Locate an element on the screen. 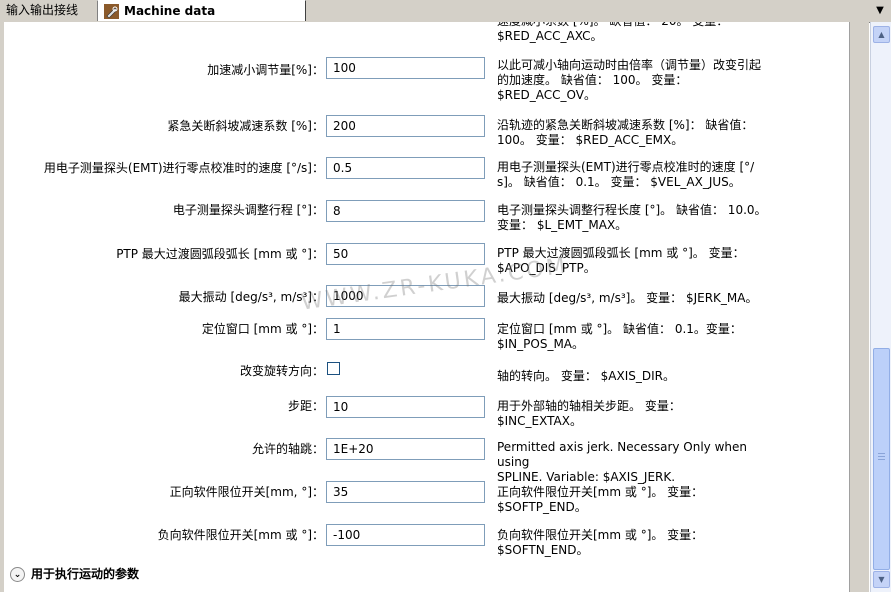 This screenshot has height=592, width=891. right-frame is located at coordinates (859, 307).